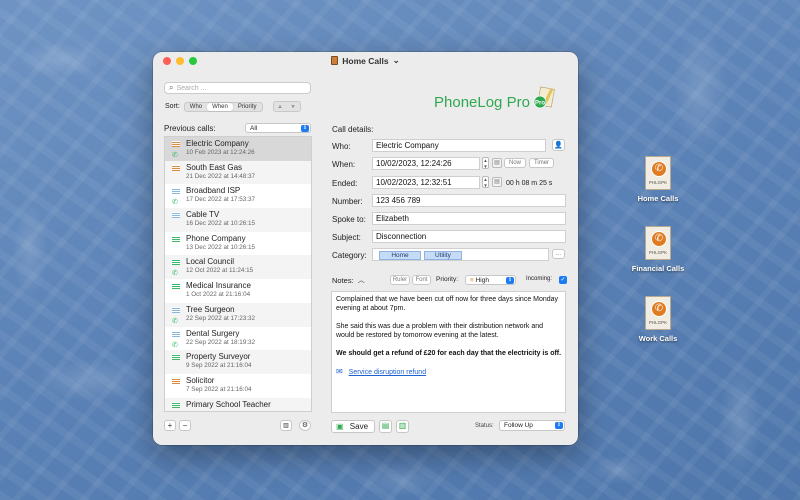  What do you see at coordinates (196, 107) in the screenshot?
I see `sort-who-button: Who` at bounding box center [196, 107].